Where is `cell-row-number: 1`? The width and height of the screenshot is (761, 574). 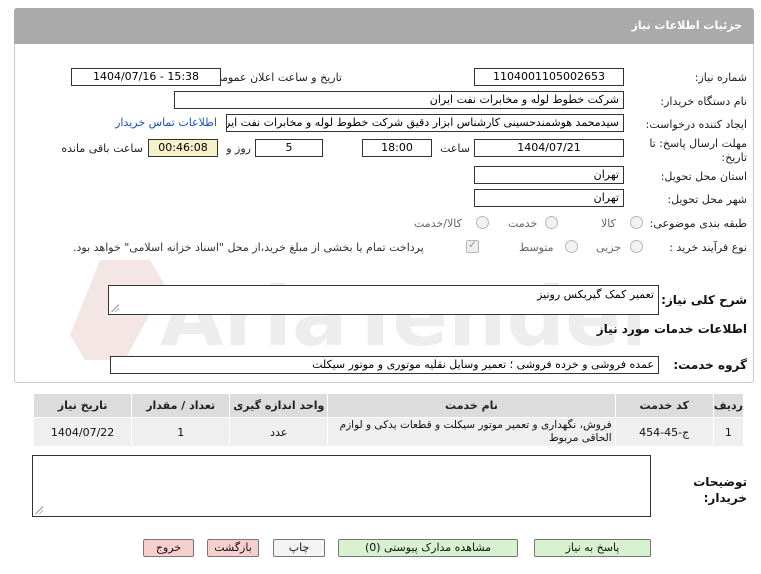 cell-row-number: 1 is located at coordinates (728, 432).